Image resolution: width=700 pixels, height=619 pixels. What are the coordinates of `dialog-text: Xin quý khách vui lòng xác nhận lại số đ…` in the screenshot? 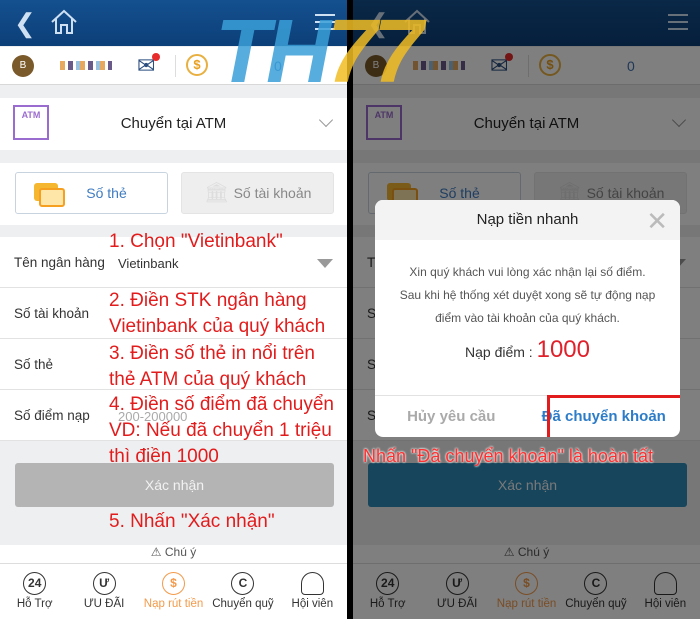 It's located at (527, 272).